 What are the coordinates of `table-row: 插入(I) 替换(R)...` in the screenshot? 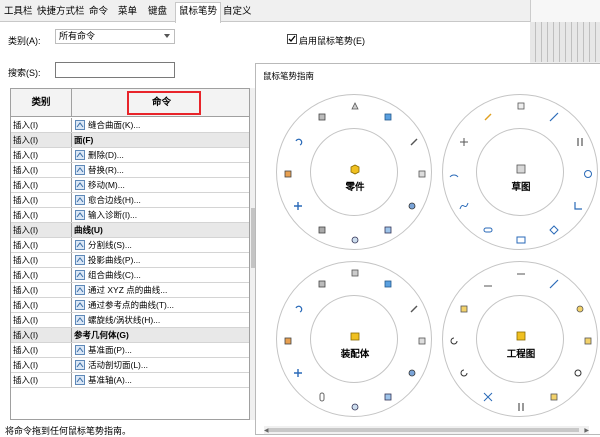 It's located at (130, 170).